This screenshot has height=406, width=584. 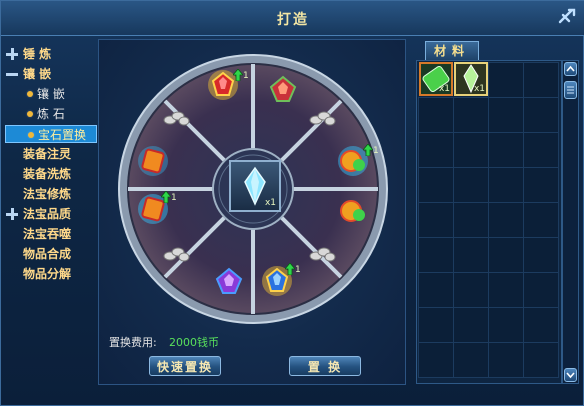 I want to click on grip-icon, so click(x=570, y=90).